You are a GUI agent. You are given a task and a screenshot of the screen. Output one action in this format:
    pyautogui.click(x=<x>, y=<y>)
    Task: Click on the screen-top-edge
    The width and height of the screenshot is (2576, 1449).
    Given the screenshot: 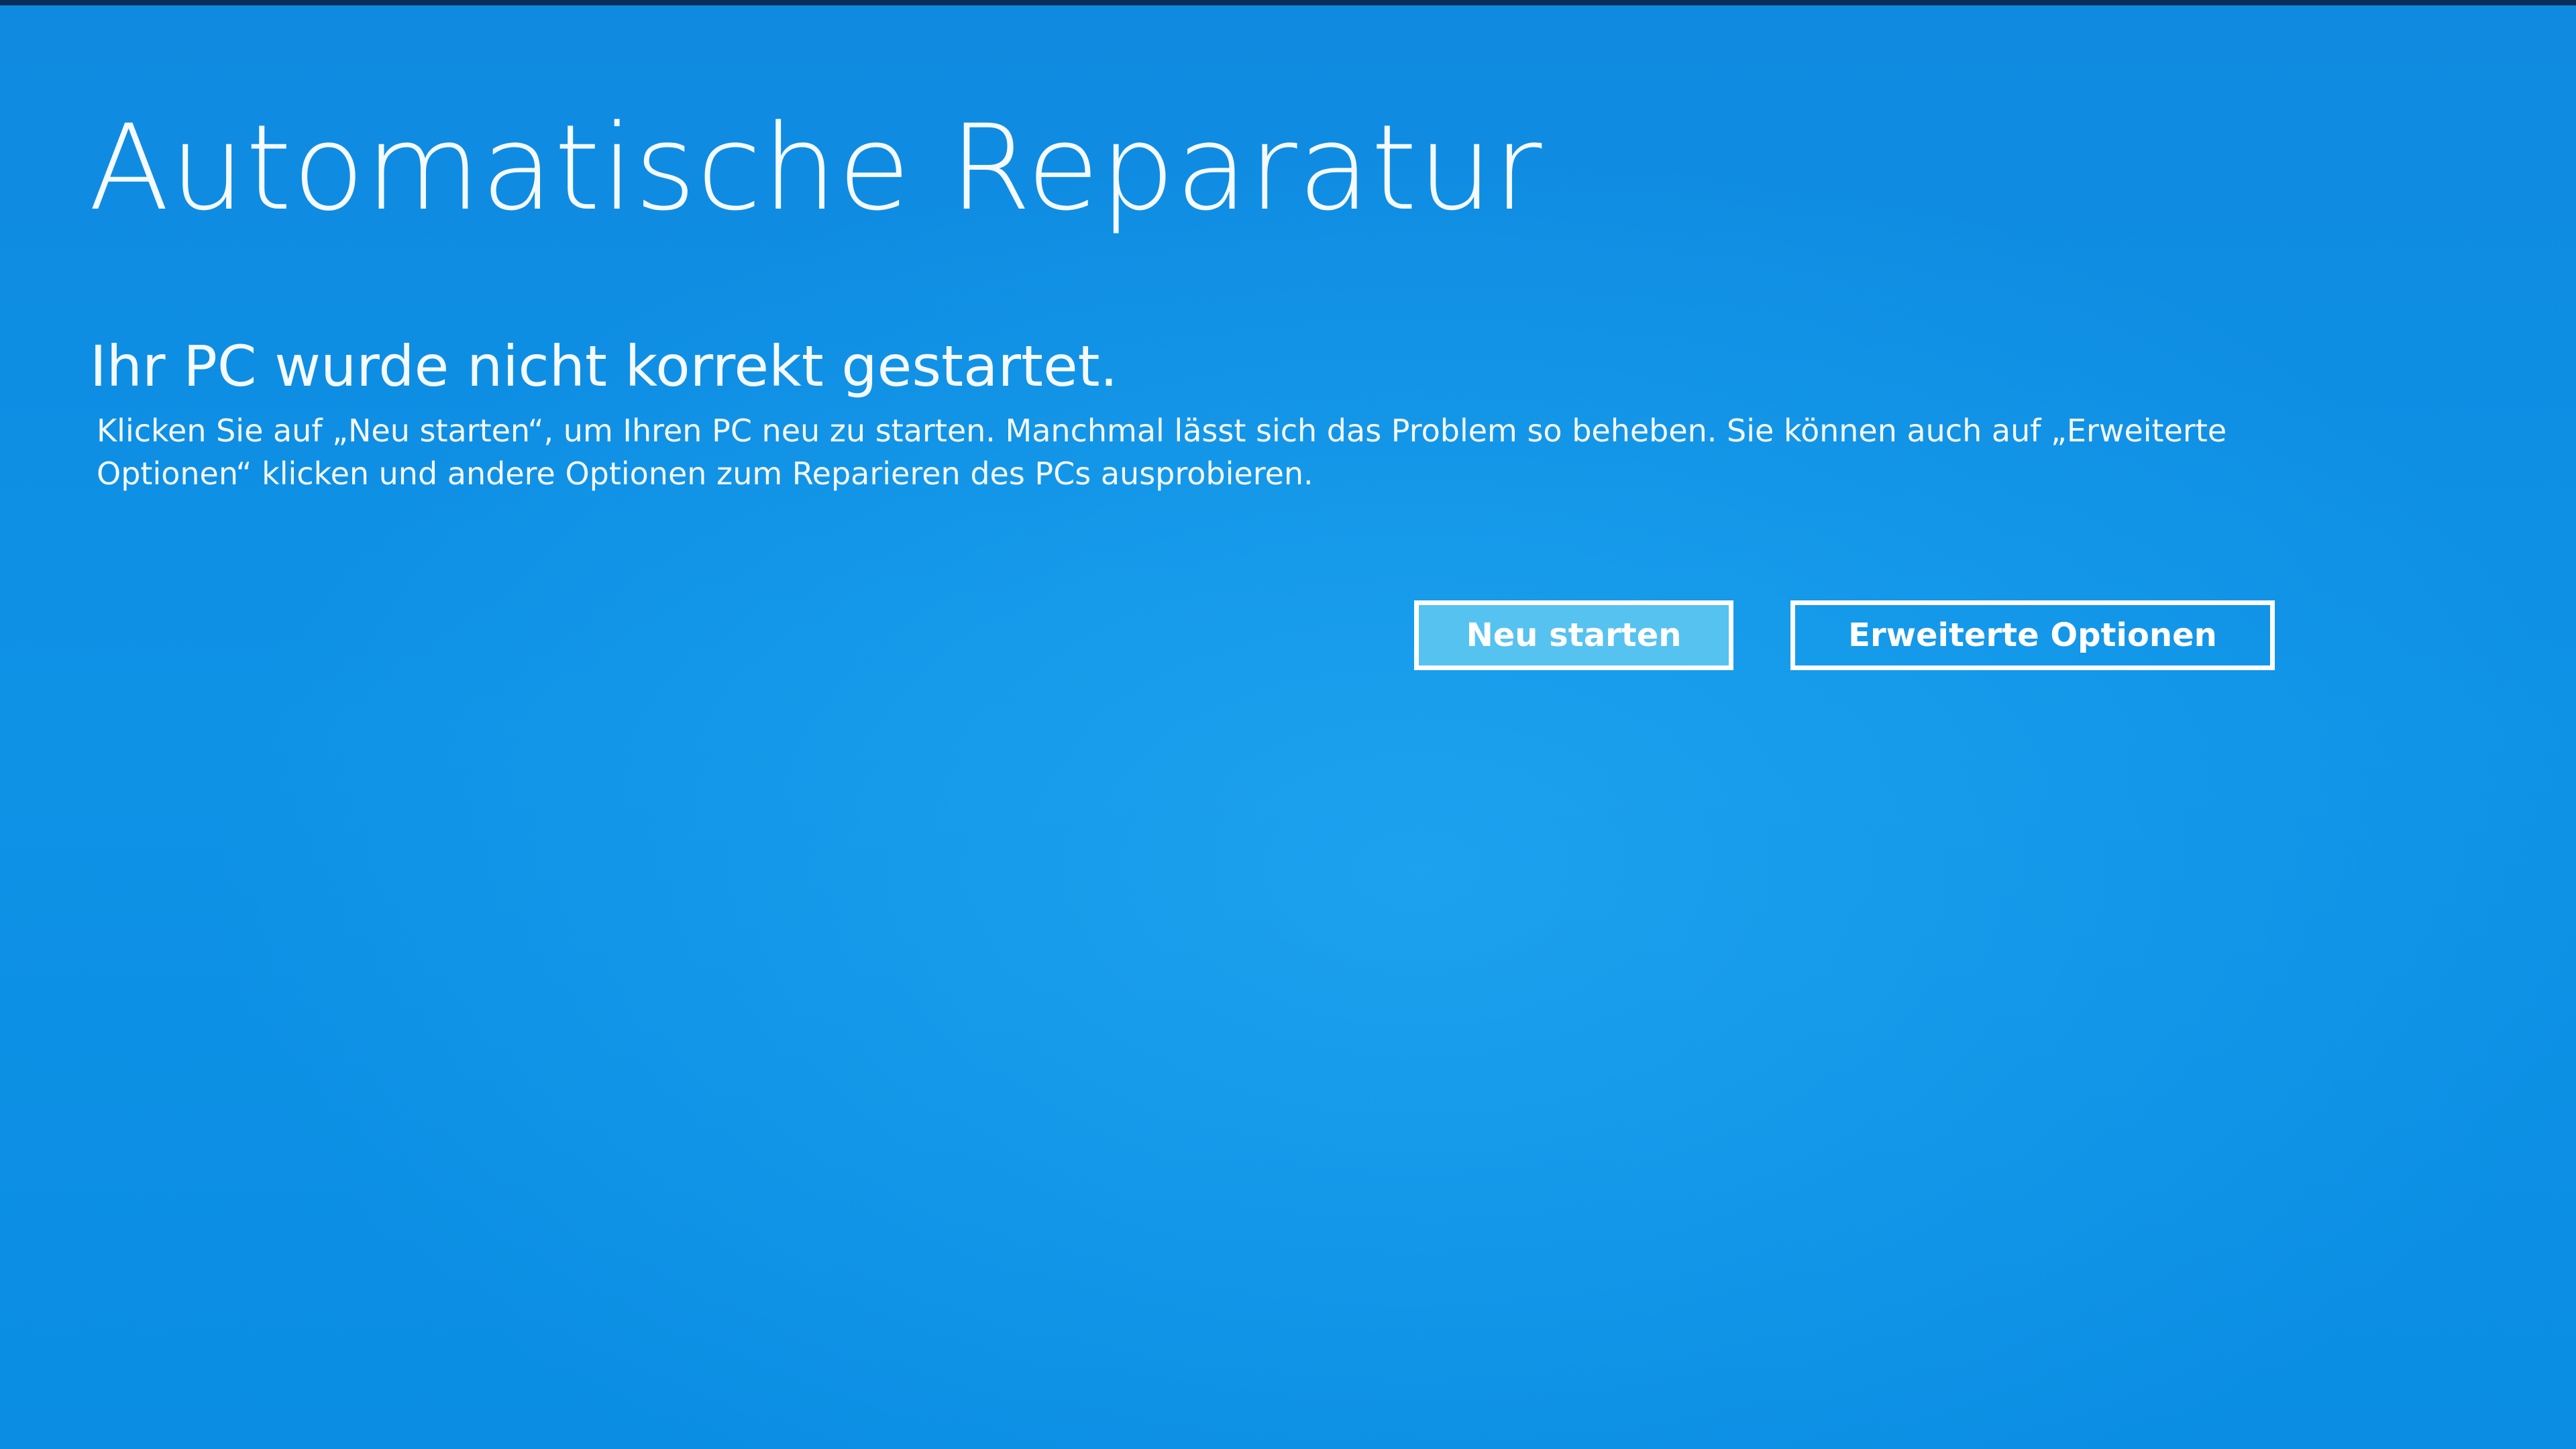 What is the action you would take?
    pyautogui.click(x=1288, y=2)
    